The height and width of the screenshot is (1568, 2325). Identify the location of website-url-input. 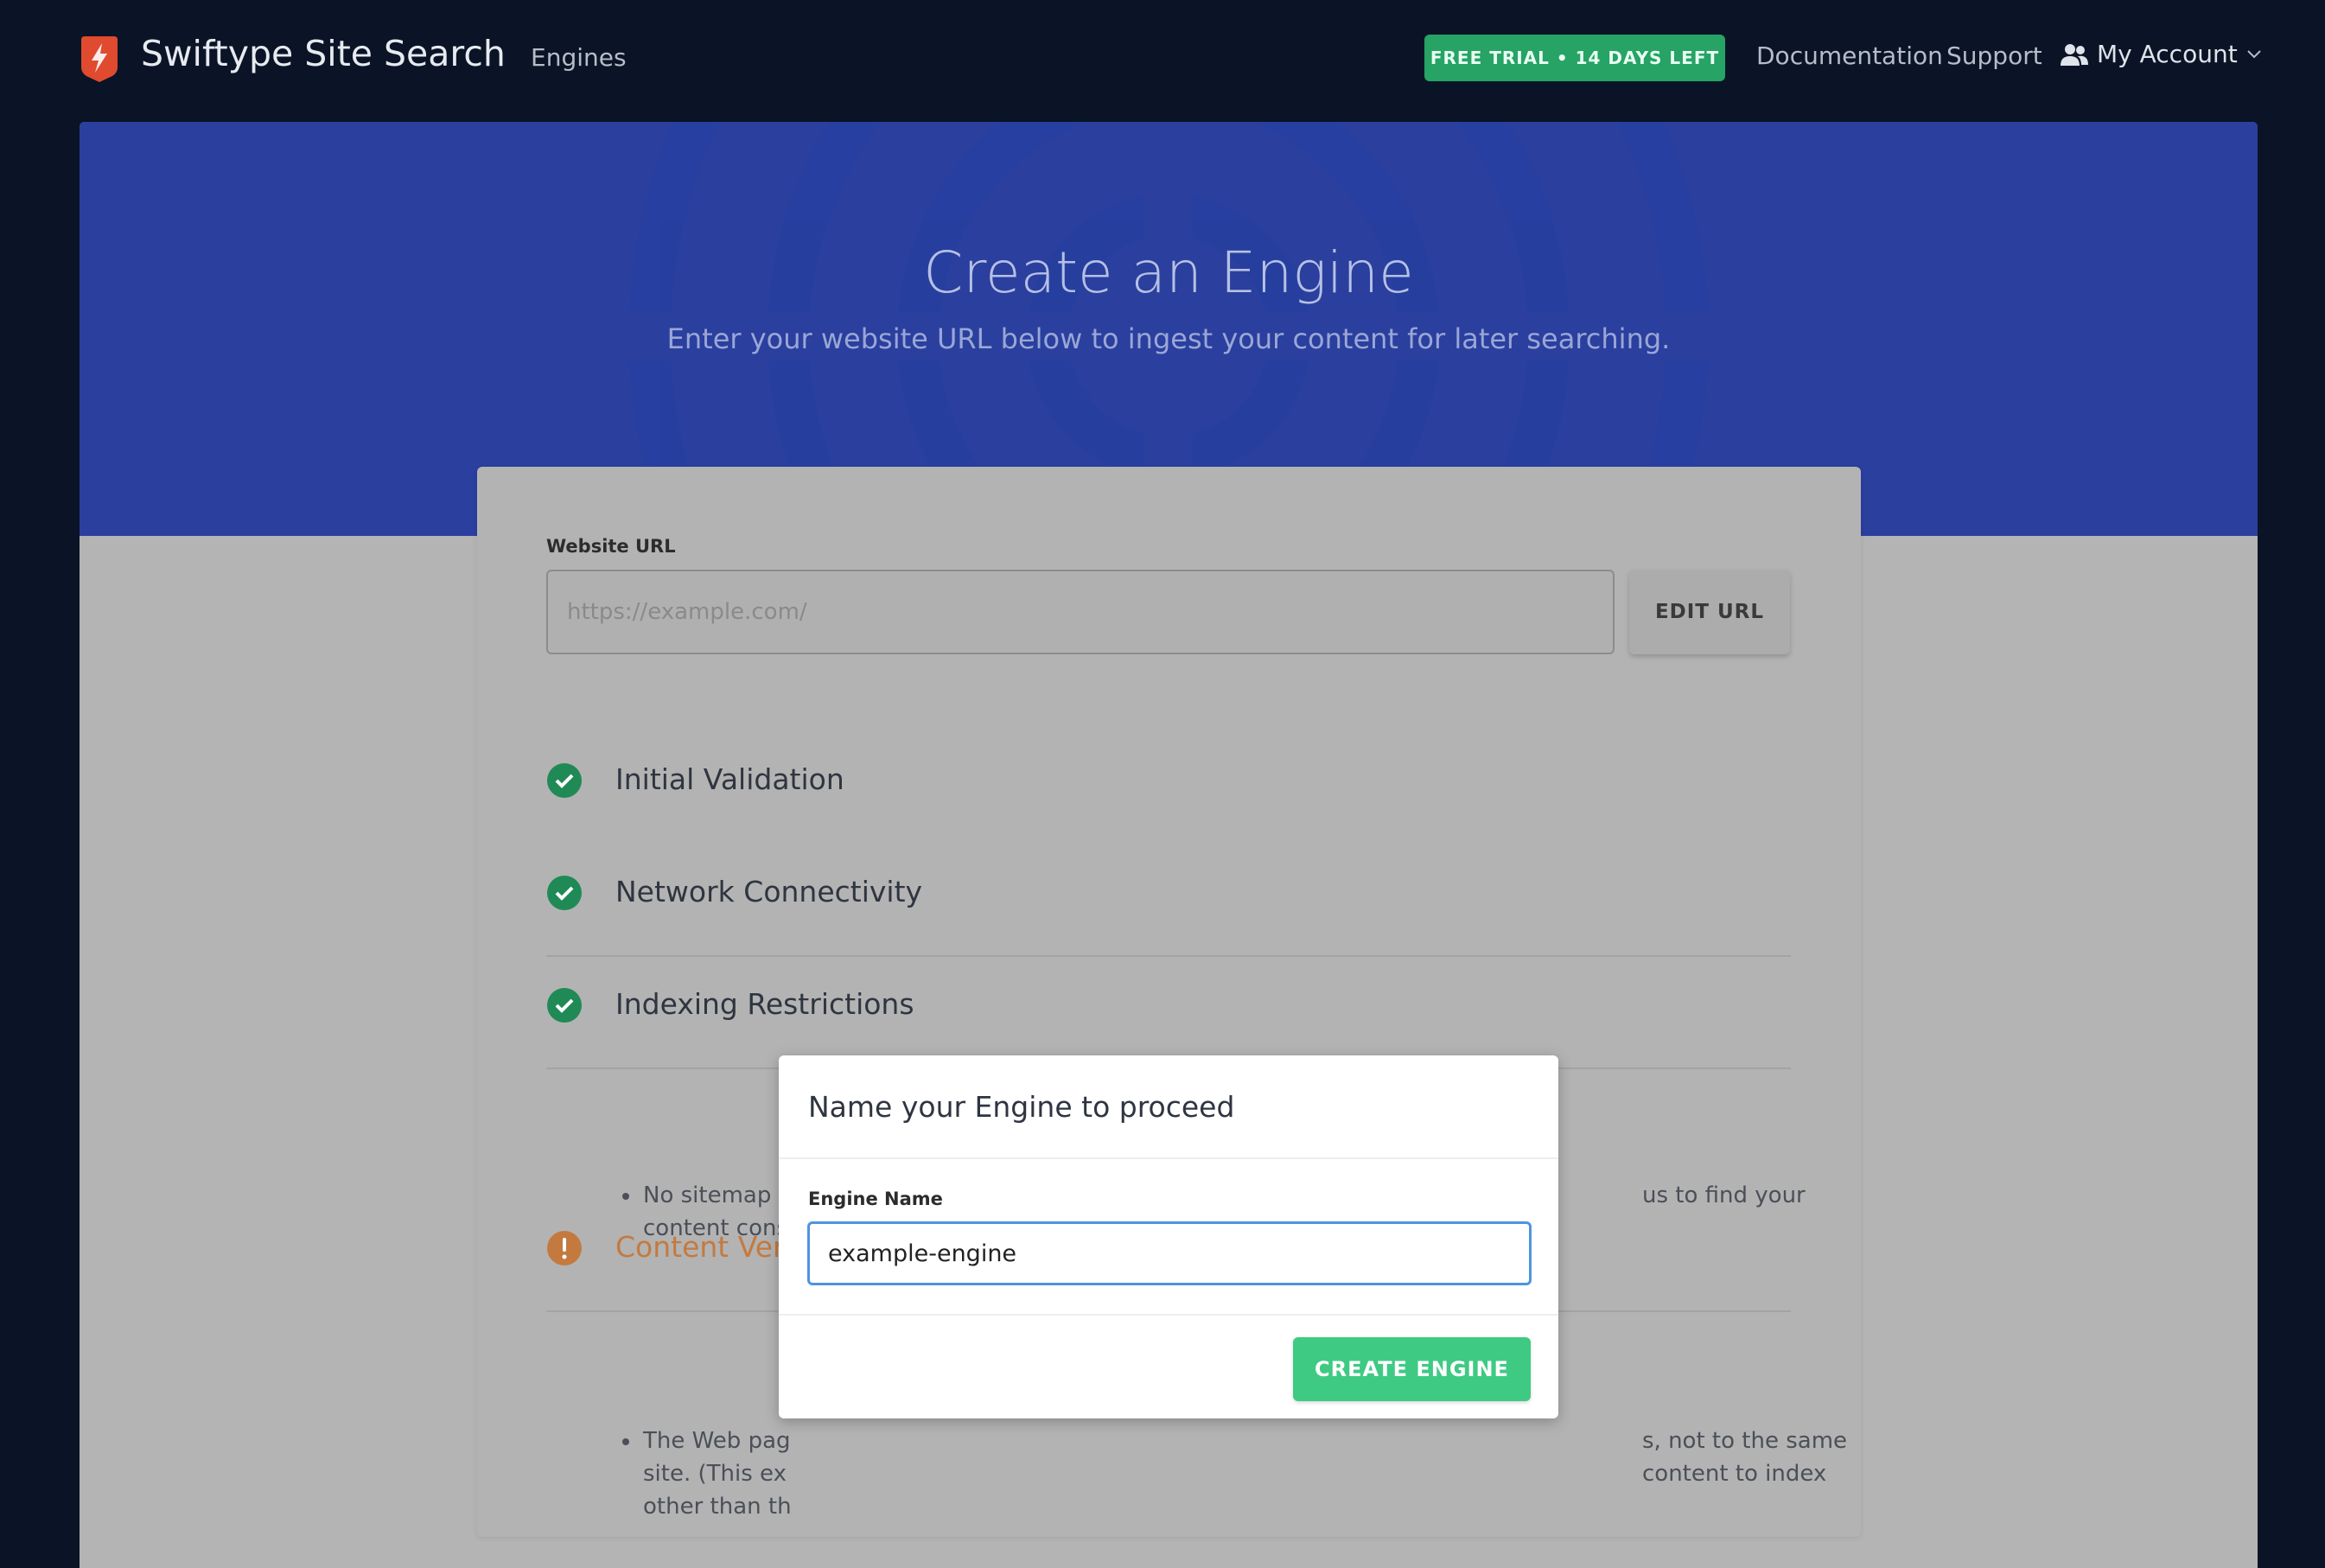
(1080, 612).